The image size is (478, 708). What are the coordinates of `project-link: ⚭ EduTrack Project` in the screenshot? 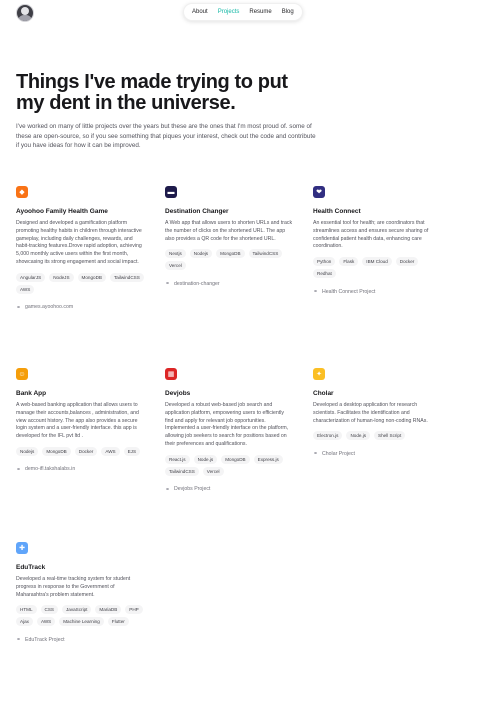 It's located at (80, 640).